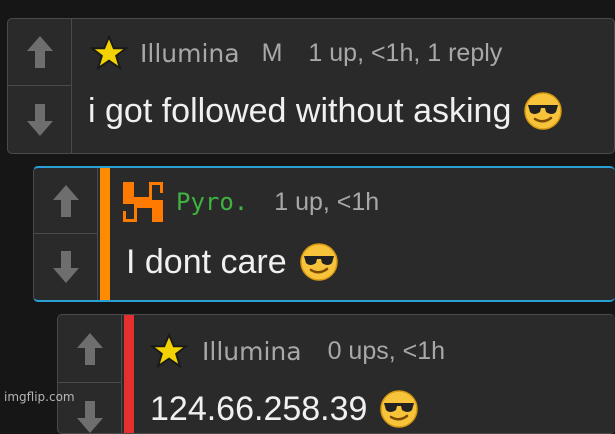 The image size is (615, 434). What do you see at coordinates (405, 52) in the screenshot?
I see `comment-meta: 1 up, <1h, 1 reply` at bounding box center [405, 52].